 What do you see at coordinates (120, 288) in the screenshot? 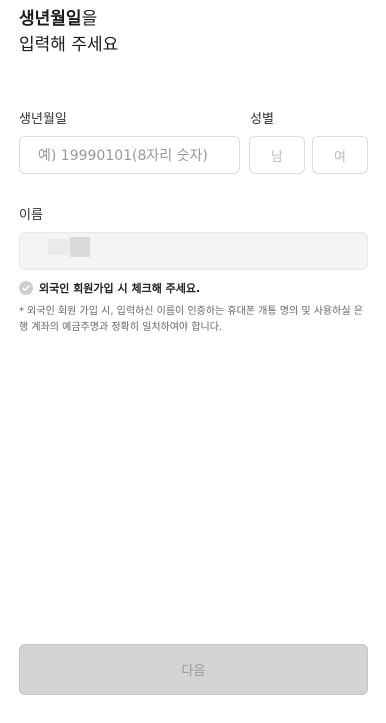
I see `foreigner-checkbox-label: 외국인 회원가입 시 체크해 주세요.` at bounding box center [120, 288].